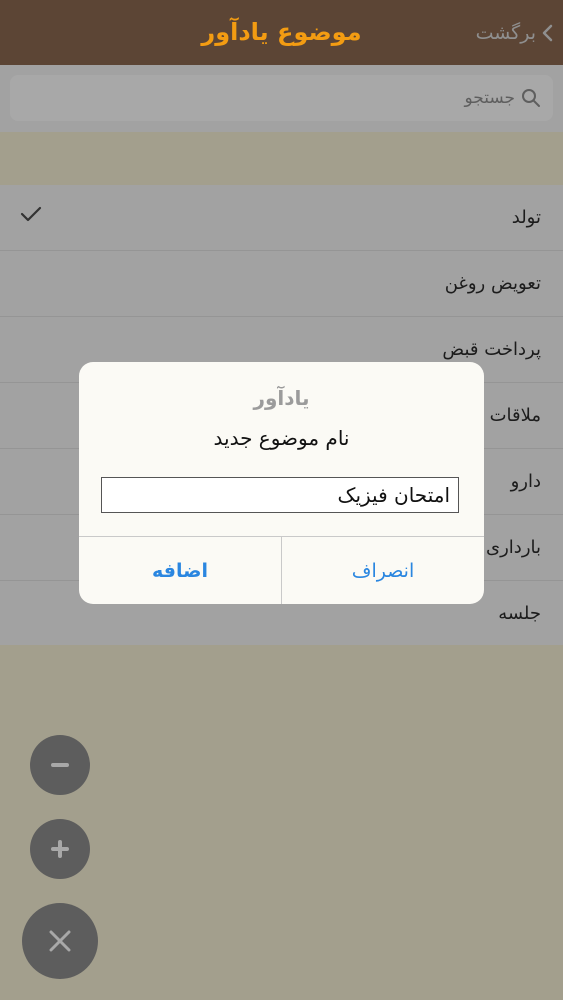 The width and height of the screenshot is (563, 1000). Describe the element at coordinates (519, 613) in the screenshot. I see `list-item-label: جلسه` at that location.